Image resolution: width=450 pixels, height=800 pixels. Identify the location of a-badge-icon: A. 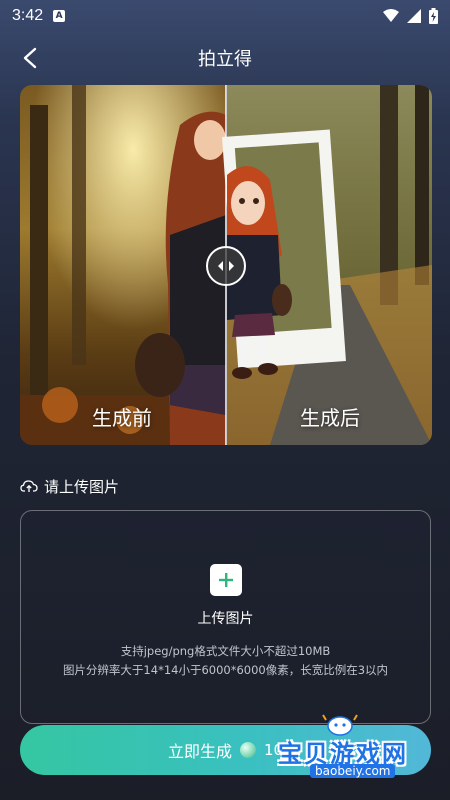
(59, 16).